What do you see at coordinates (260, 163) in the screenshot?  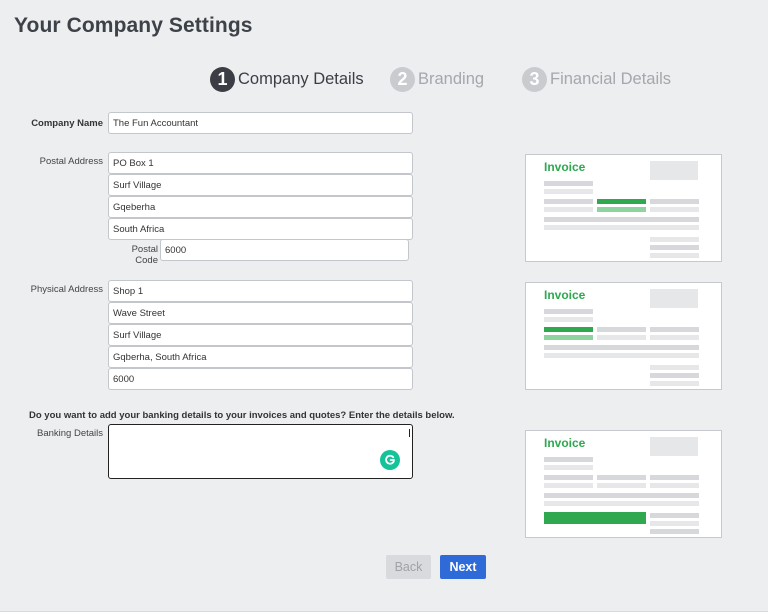 I see `postal-address-line-1-input: PO Box 1` at bounding box center [260, 163].